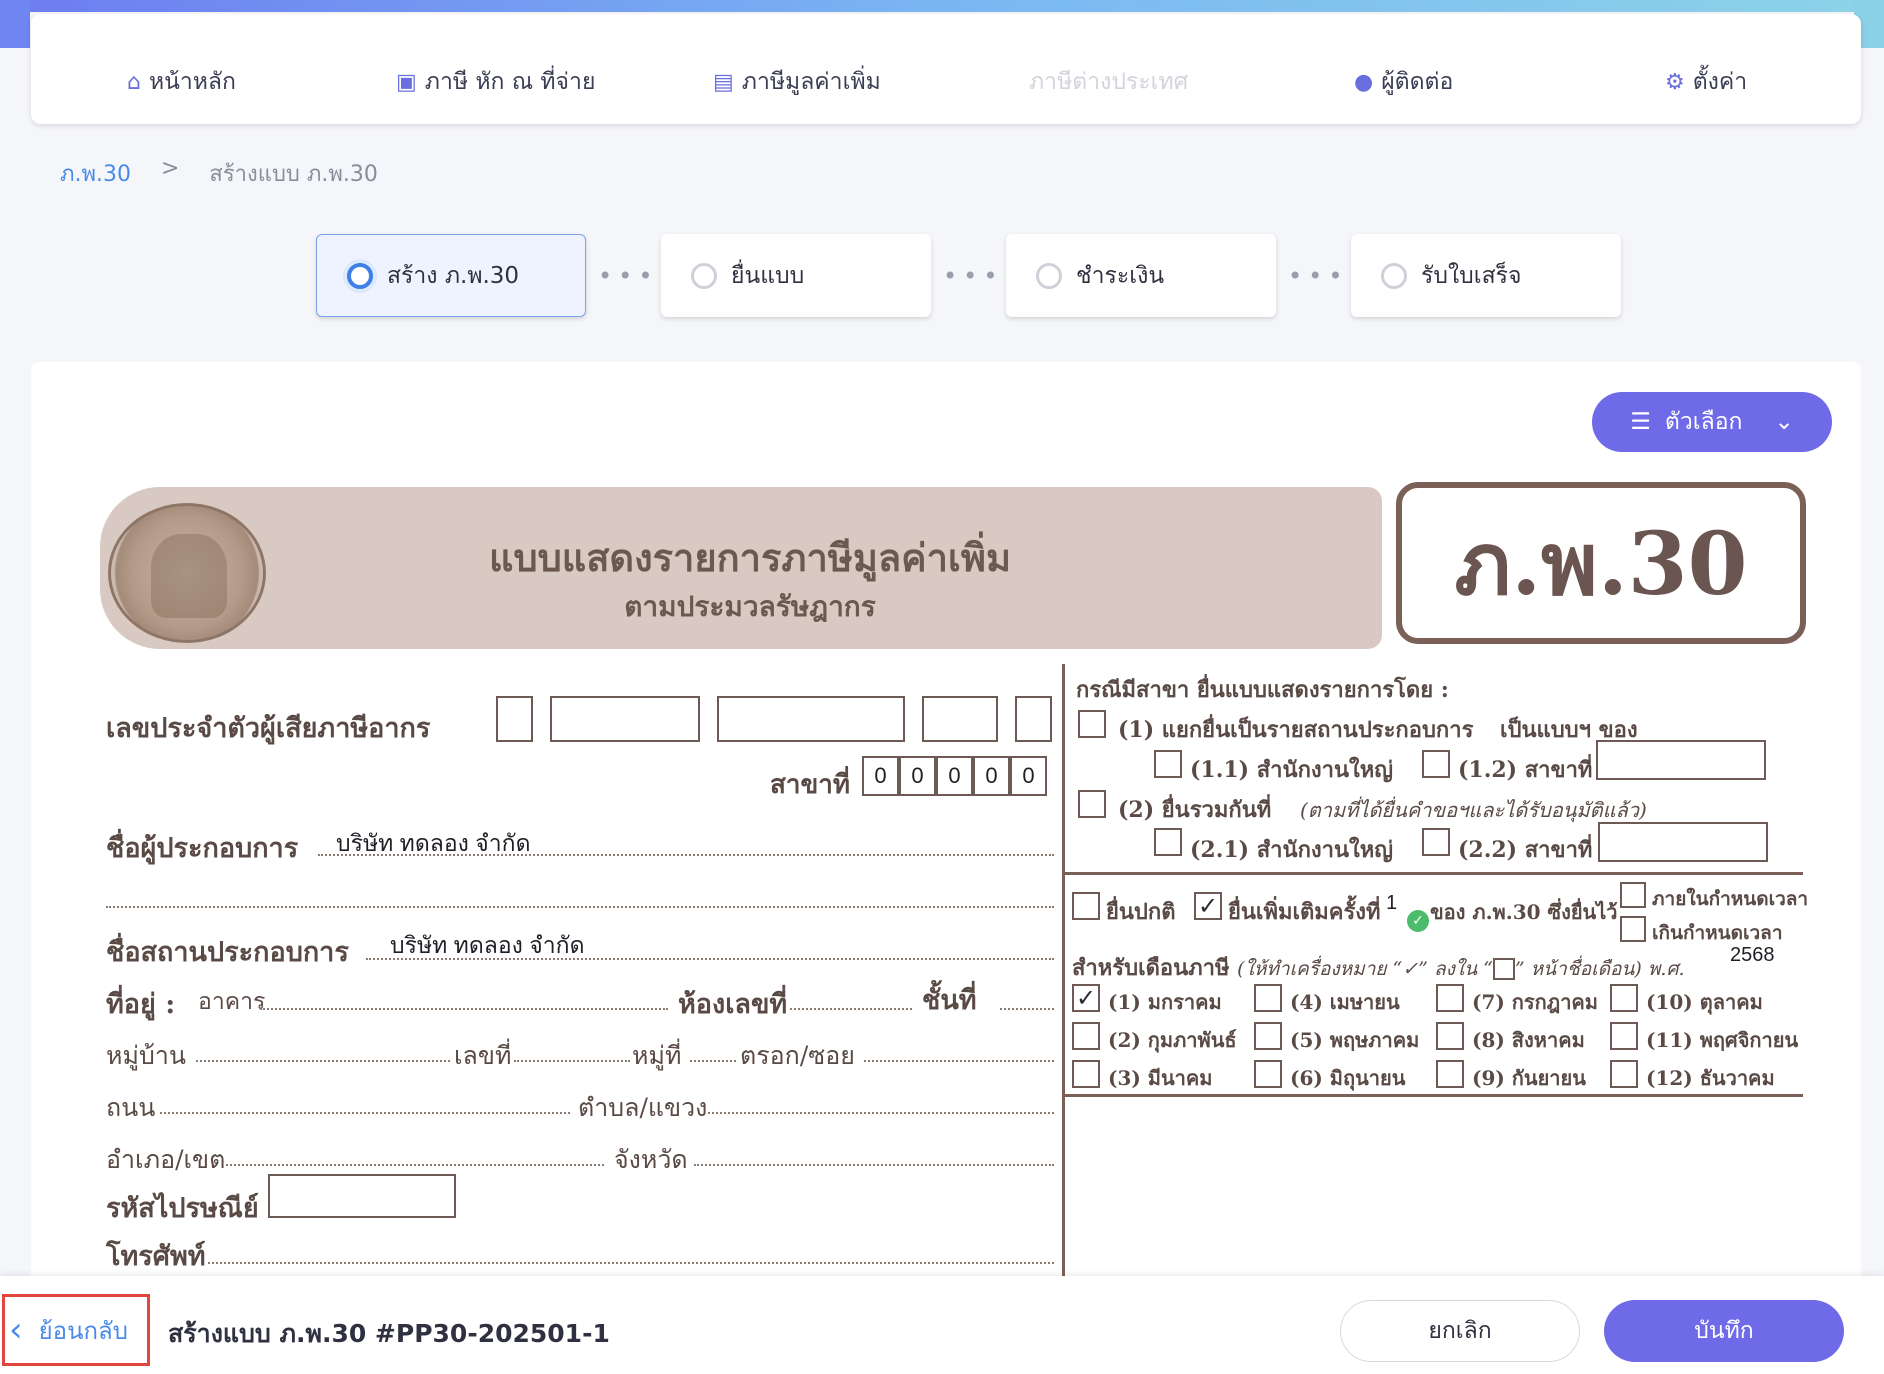 This screenshot has width=1884, height=1374. What do you see at coordinates (1168, 764) in the screenshot?
I see `option-1-1-checkbox` at bounding box center [1168, 764].